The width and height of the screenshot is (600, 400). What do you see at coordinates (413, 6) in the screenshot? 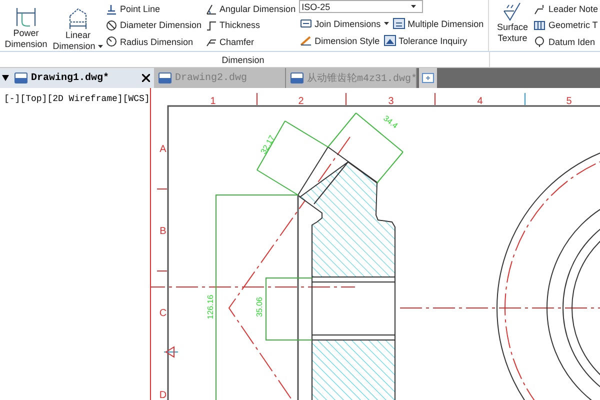
I see `caret-icon` at bounding box center [413, 6].